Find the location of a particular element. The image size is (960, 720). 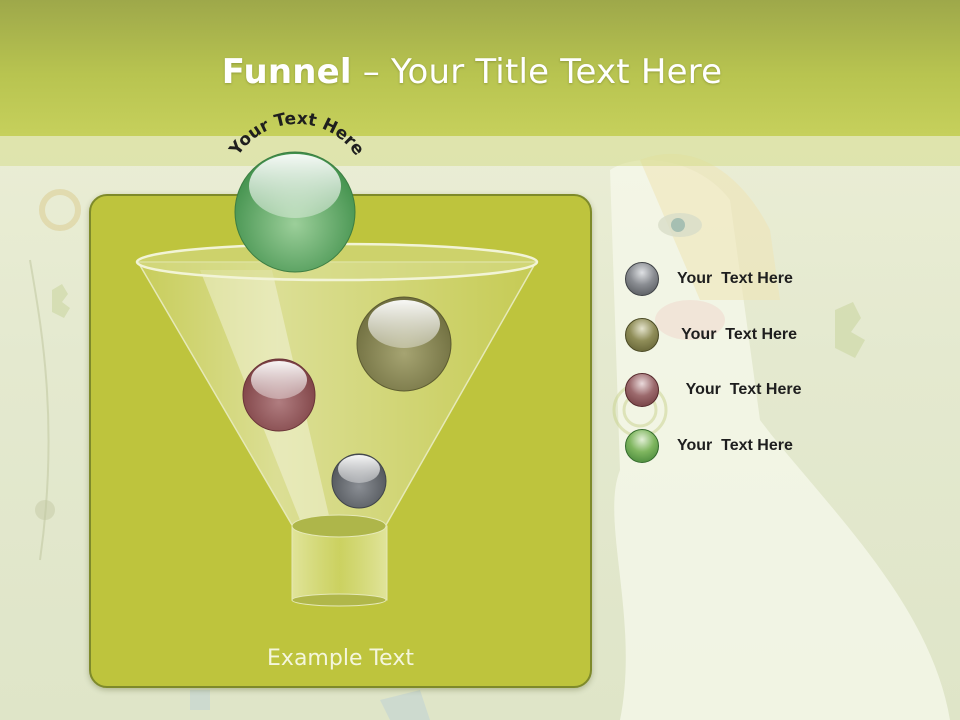

legend-item-1: Your Text Here is located at coordinates (709, 279).